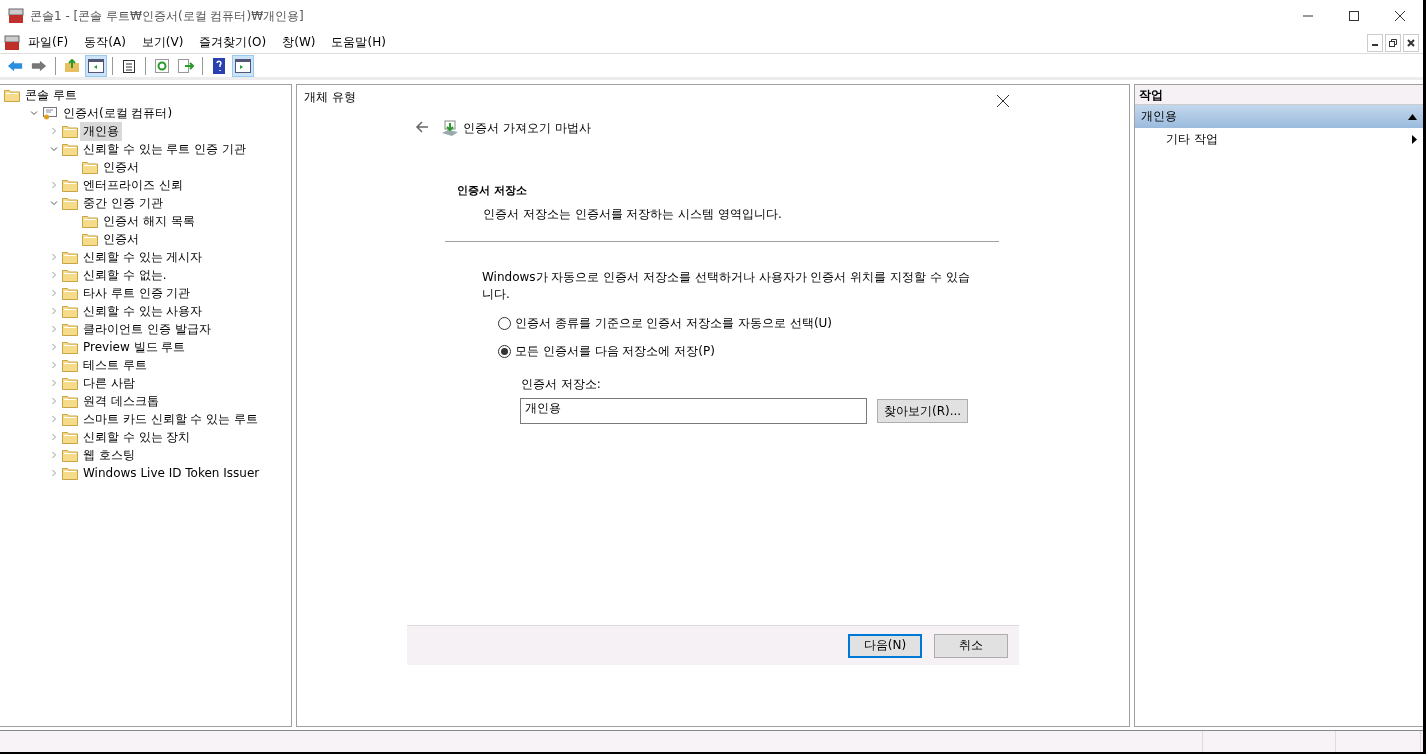 This screenshot has width=1426, height=754. What do you see at coordinates (96, 65) in the screenshot?
I see `tree-pane-icon` at bounding box center [96, 65].